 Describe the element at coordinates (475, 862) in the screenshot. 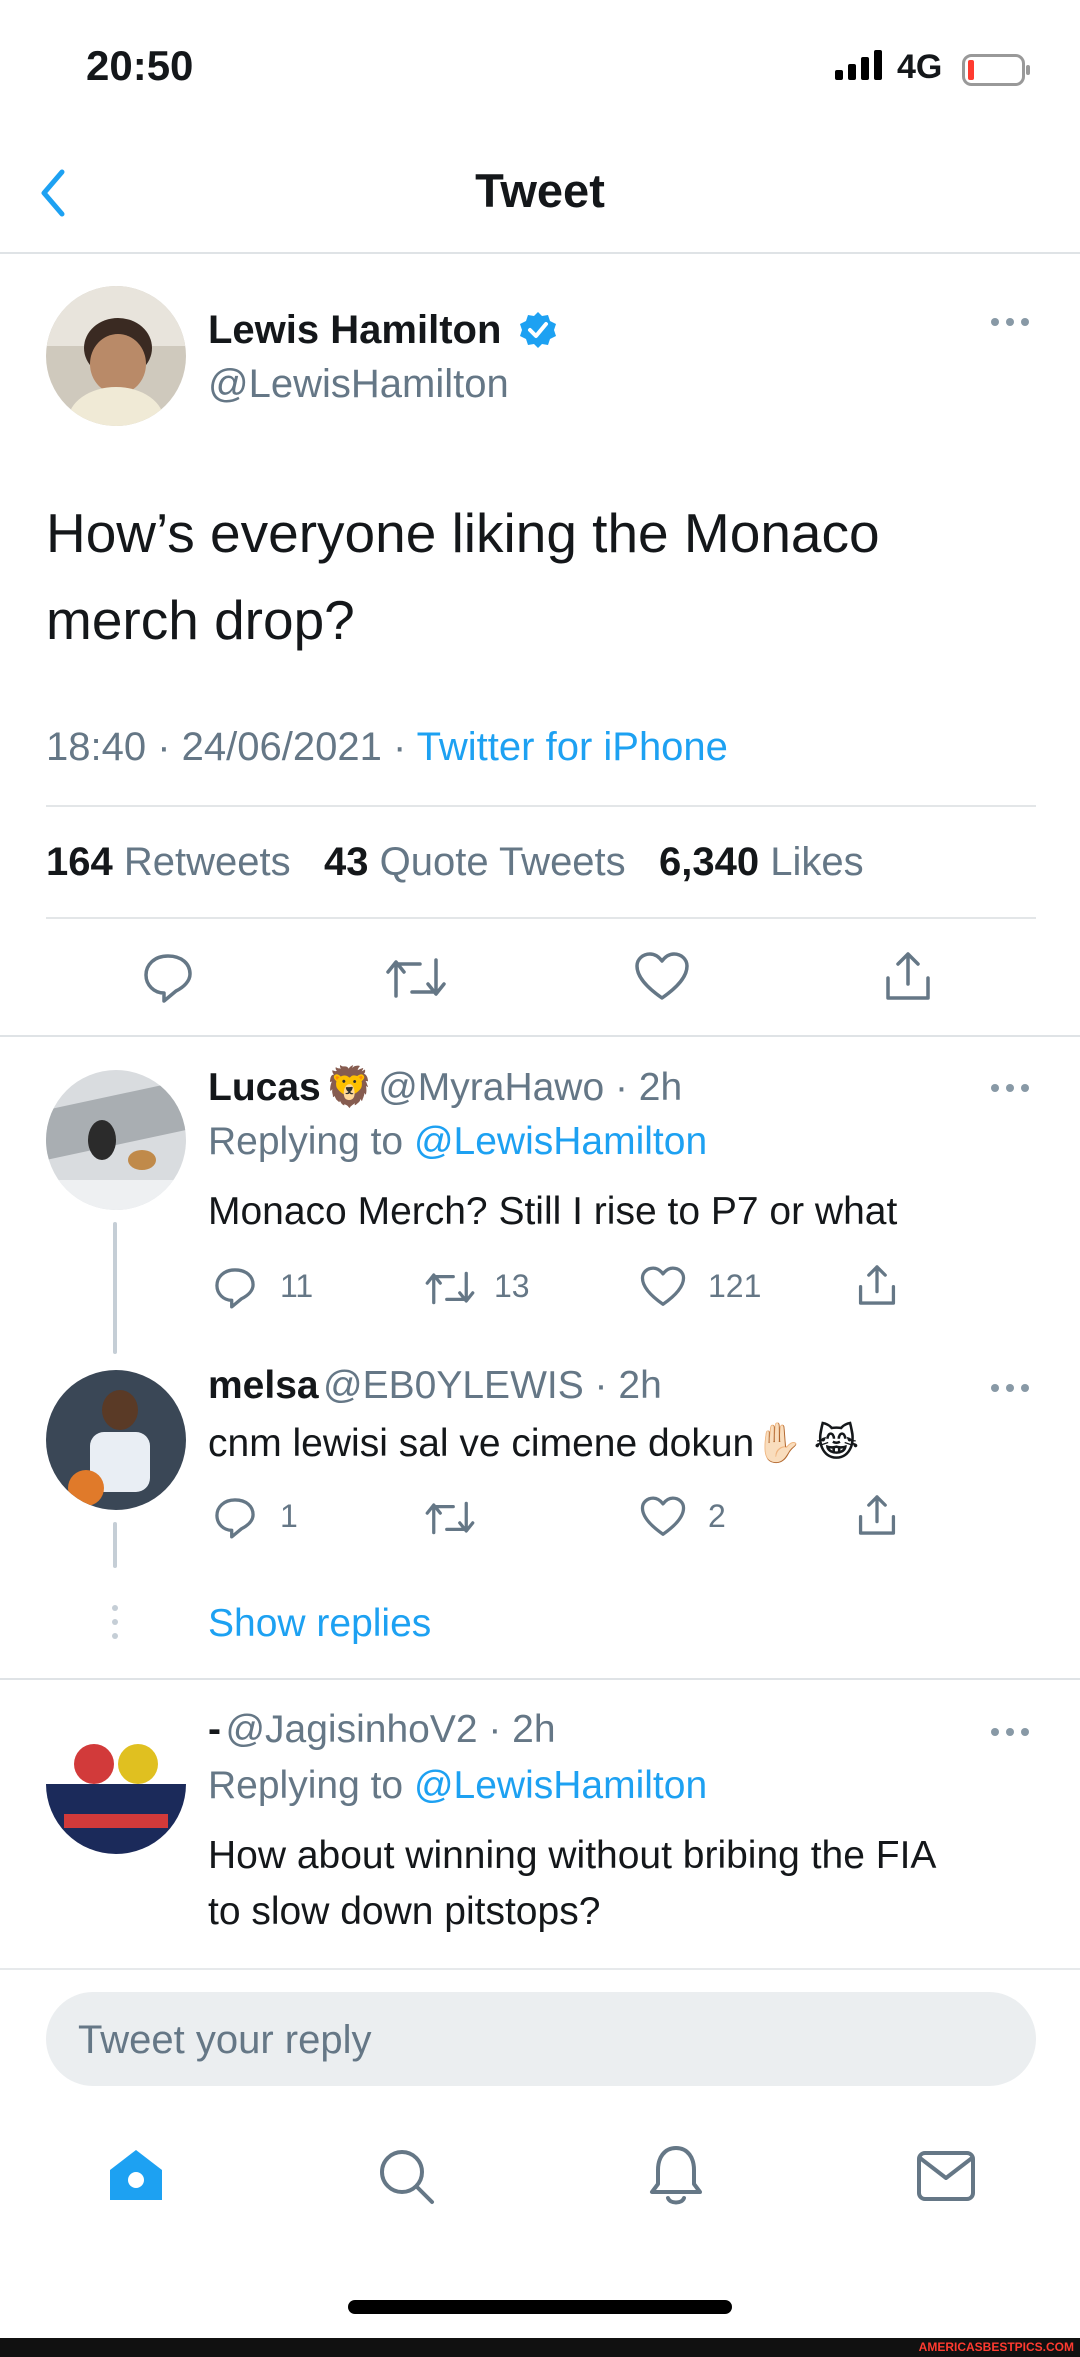

I see `quotes-stat: 43 Quote Tweets` at that location.